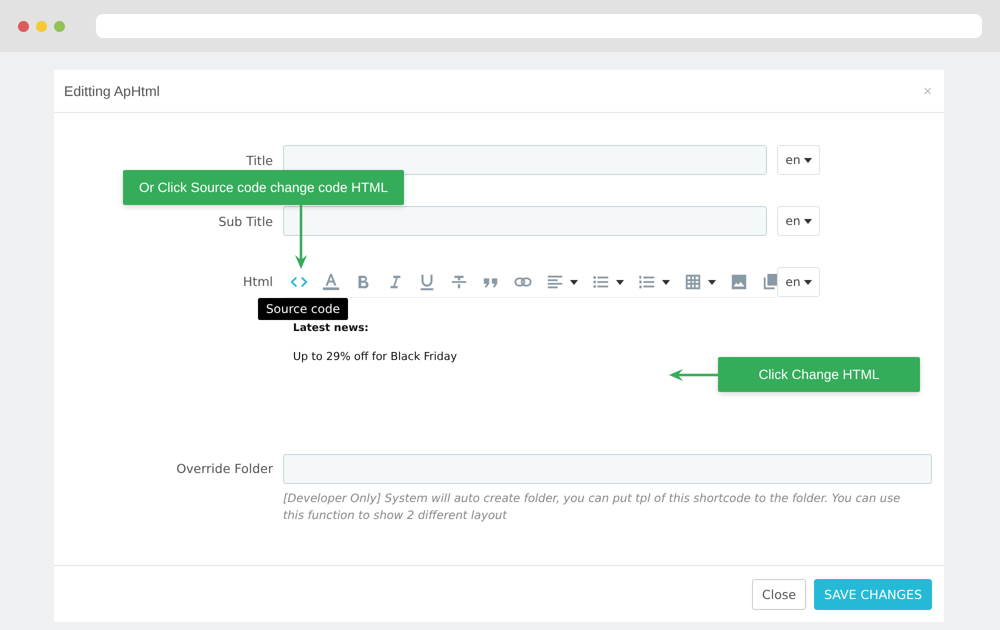  I want to click on field-label: Override Folder, so click(224, 469).